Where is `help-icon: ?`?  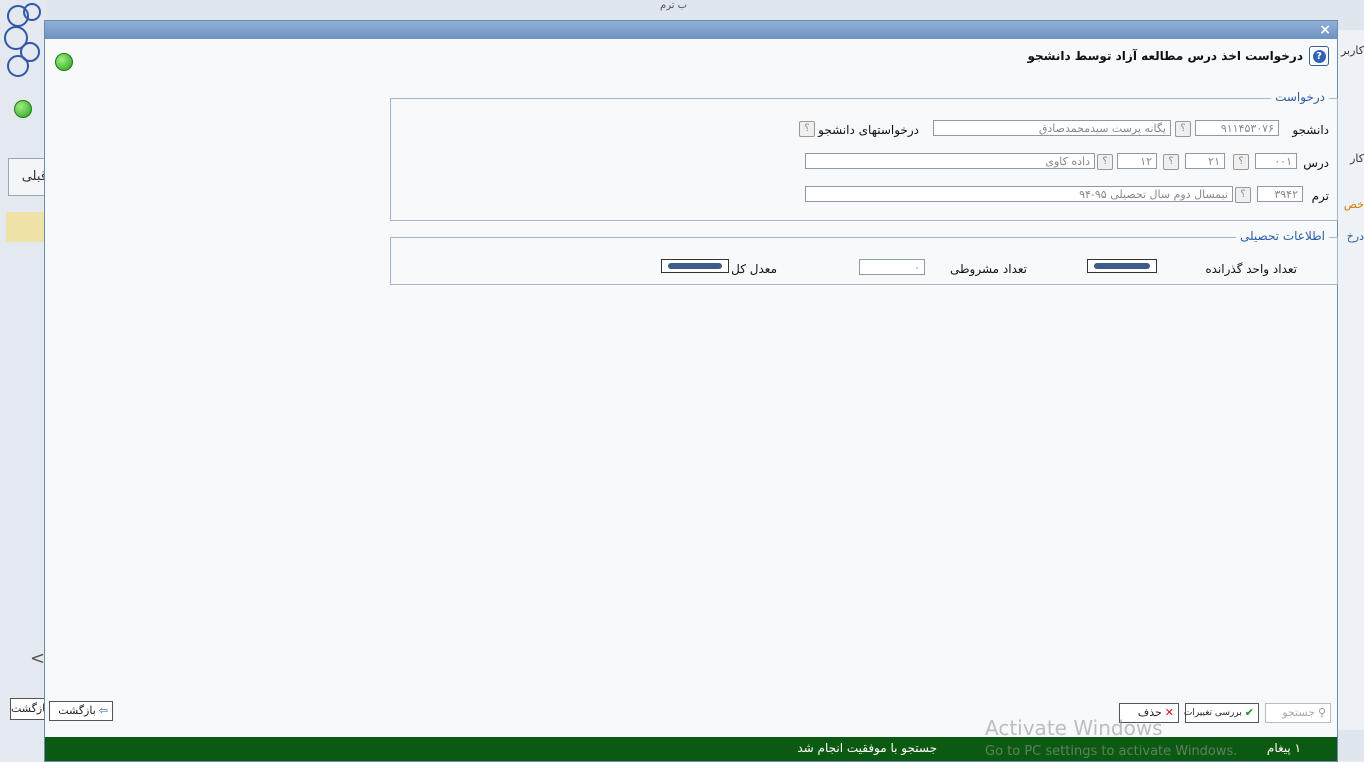
help-icon: ? is located at coordinates (1319, 56).